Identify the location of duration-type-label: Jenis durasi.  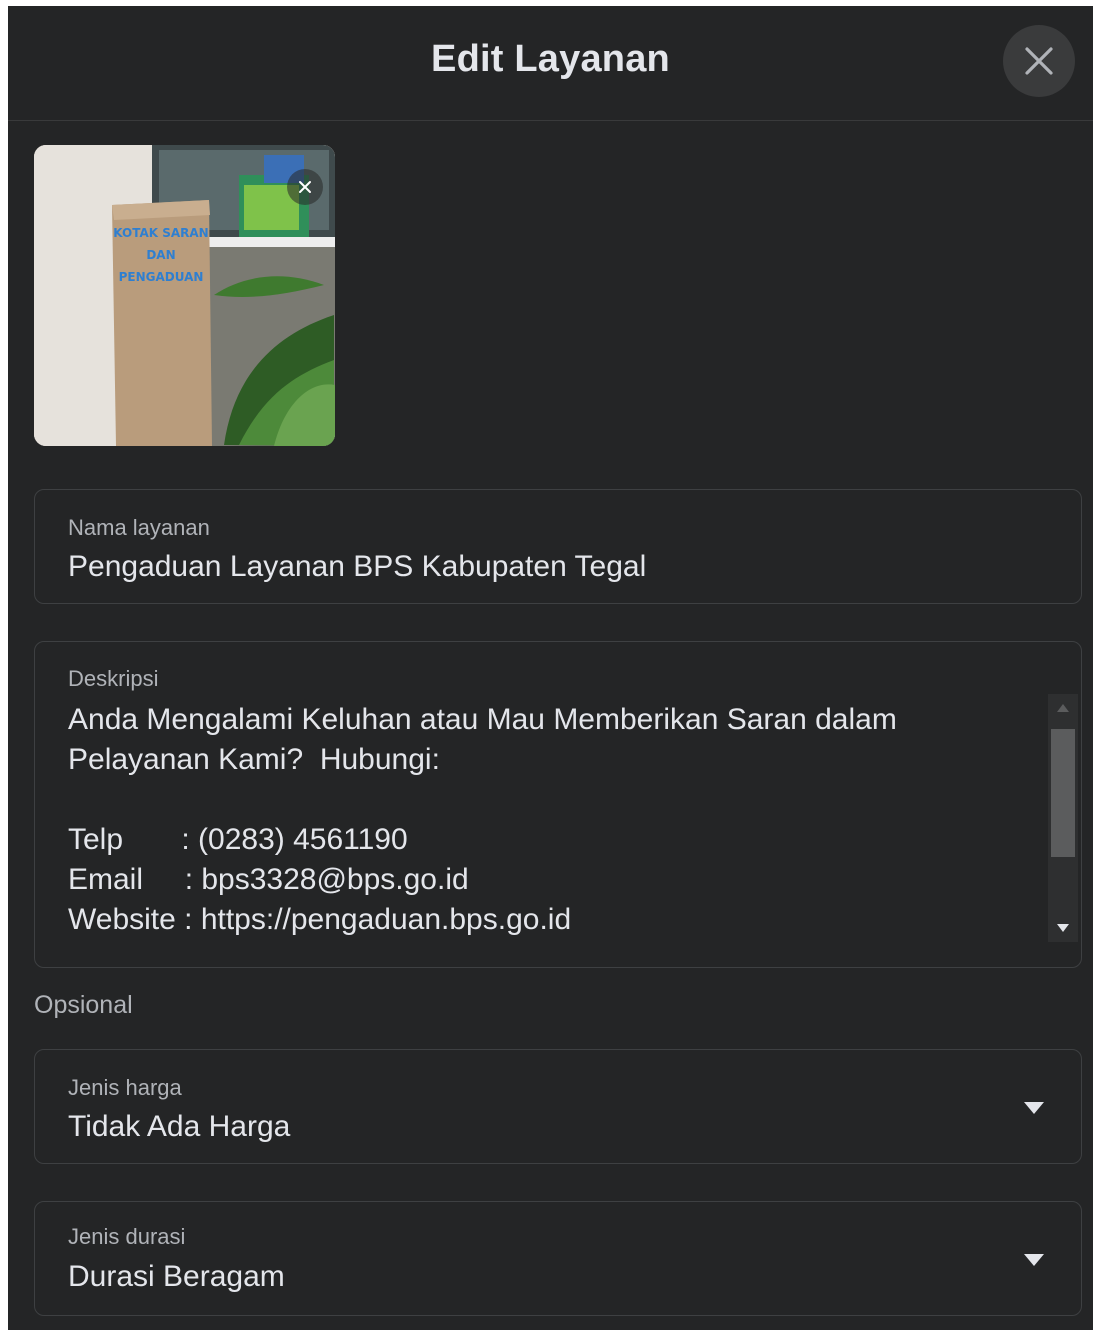
(127, 1236).